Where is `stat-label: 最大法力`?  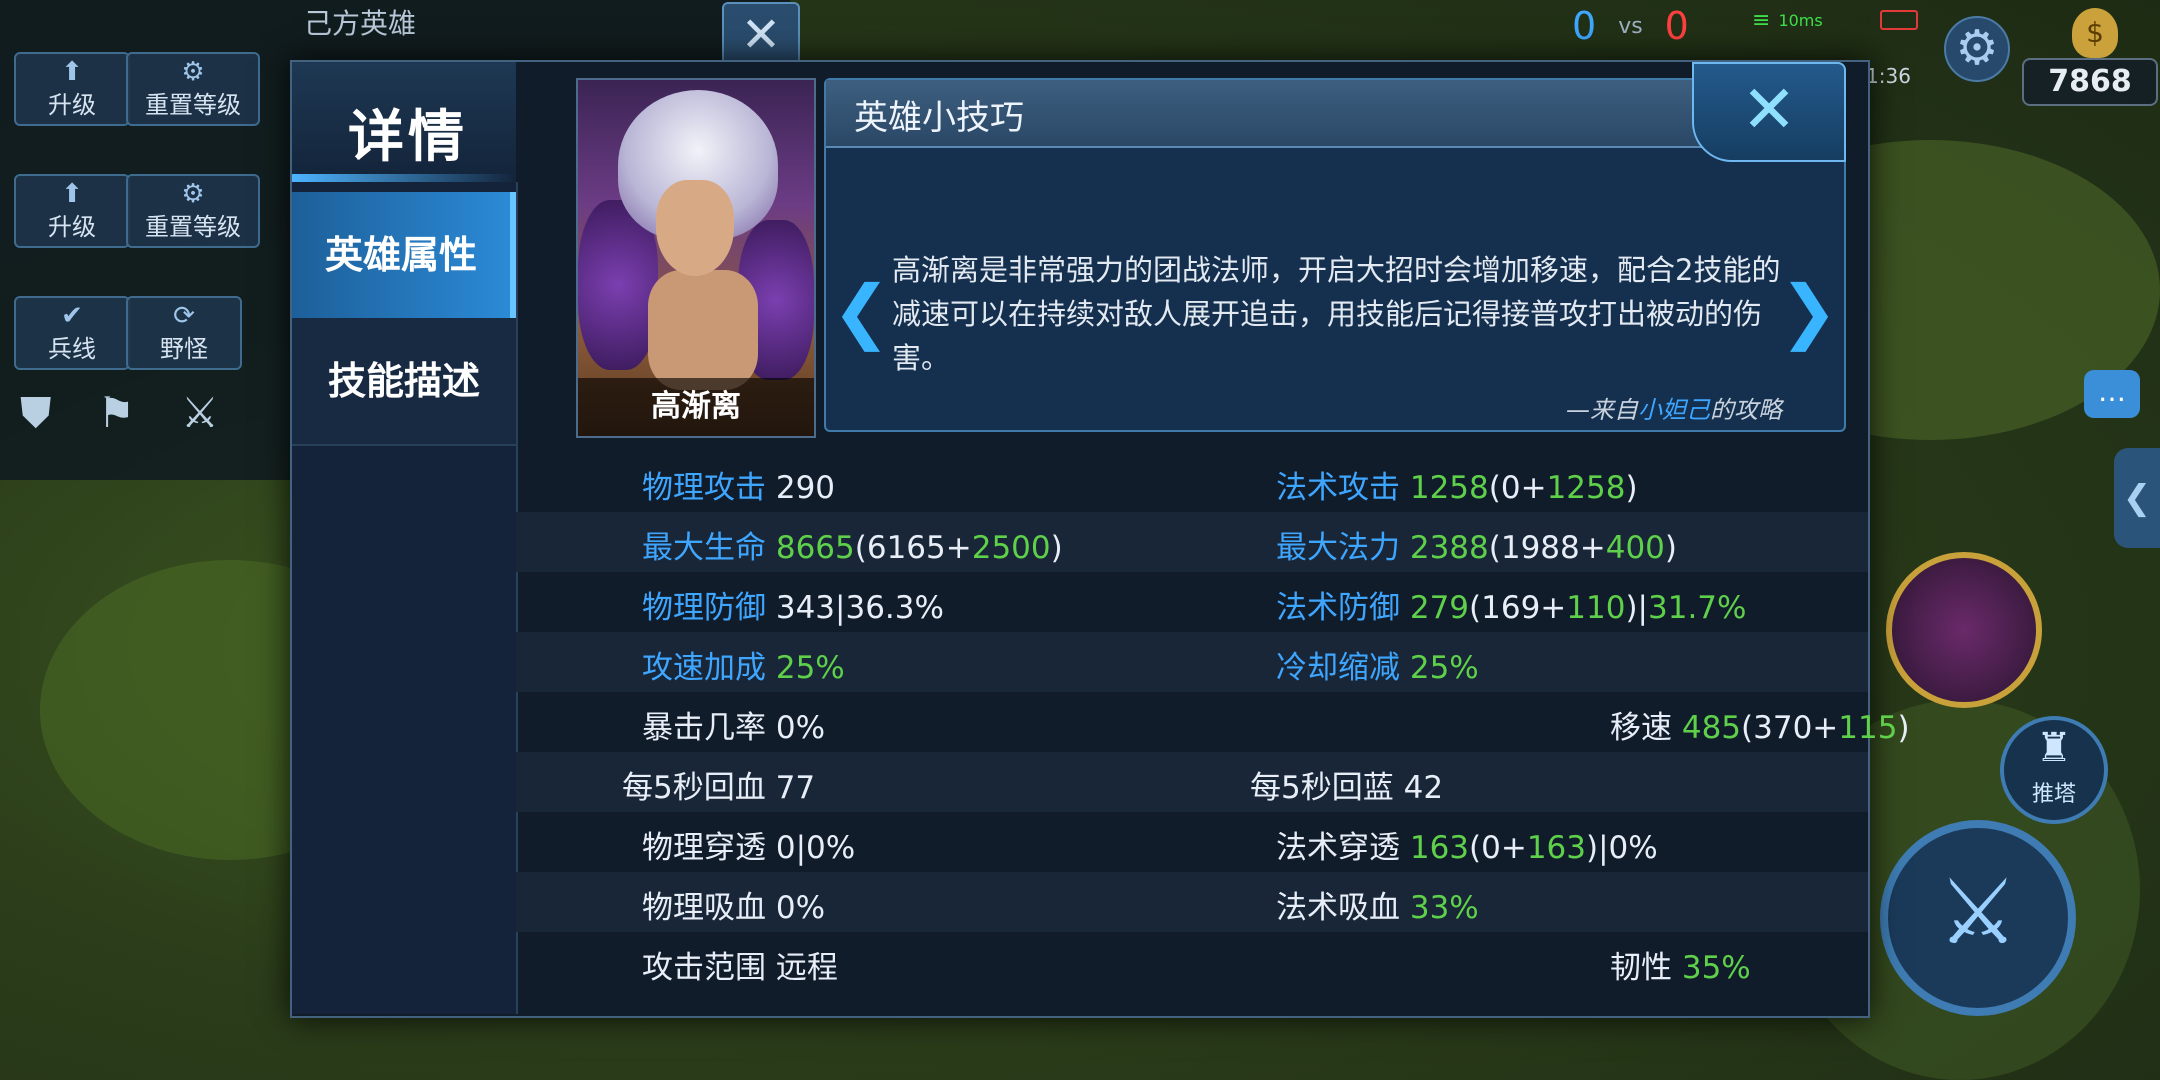 stat-label: 最大法力 is located at coordinates (1338, 548).